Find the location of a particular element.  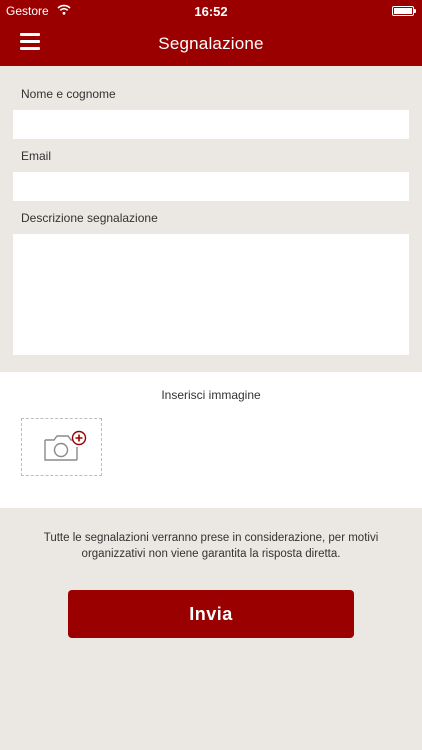

nav-bar: Segnalazione is located at coordinates (211, 44).